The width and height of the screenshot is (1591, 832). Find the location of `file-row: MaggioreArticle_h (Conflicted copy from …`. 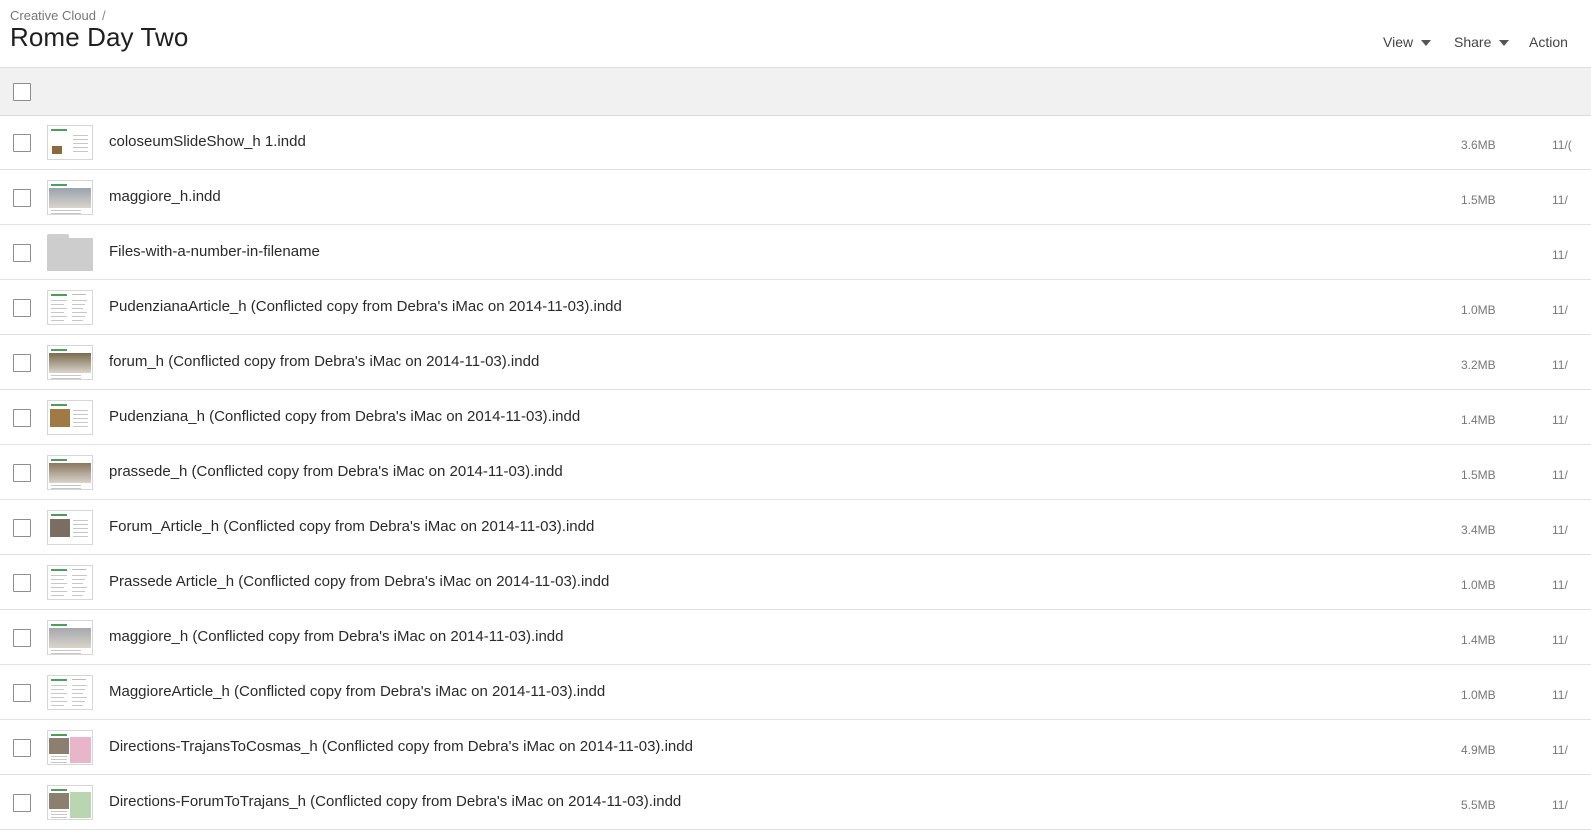

file-row: MaggioreArticle_h (Conflicted copy from … is located at coordinates (795, 692).